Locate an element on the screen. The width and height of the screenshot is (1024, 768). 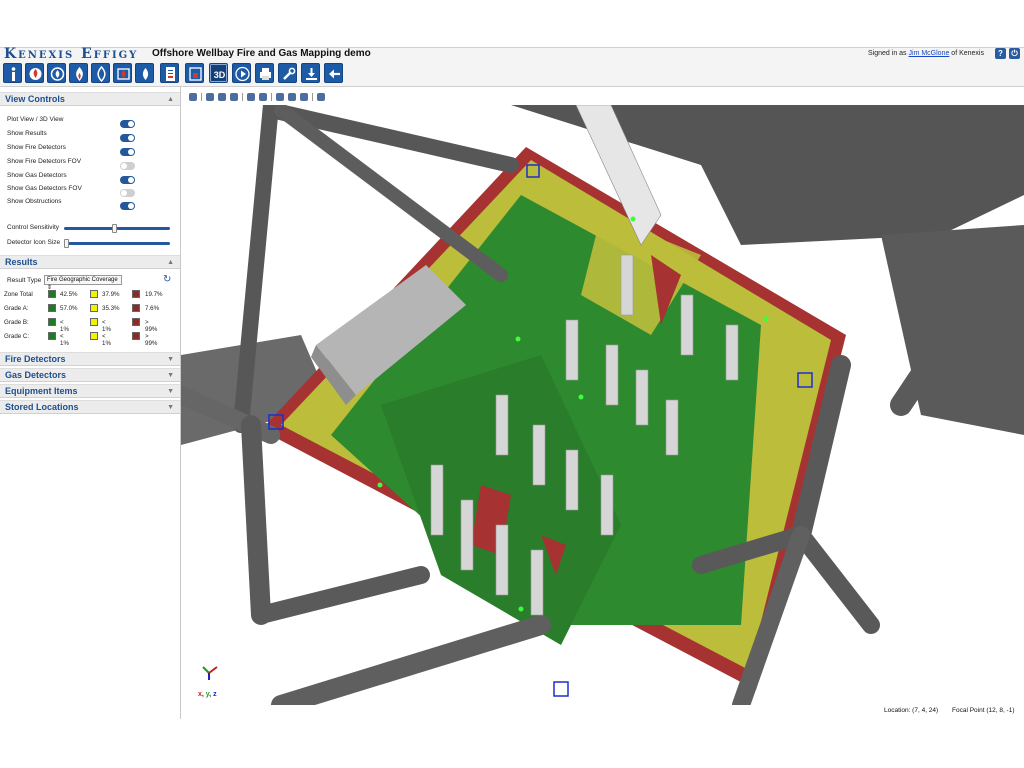
x-axis-line is located at coordinates (213, 670).